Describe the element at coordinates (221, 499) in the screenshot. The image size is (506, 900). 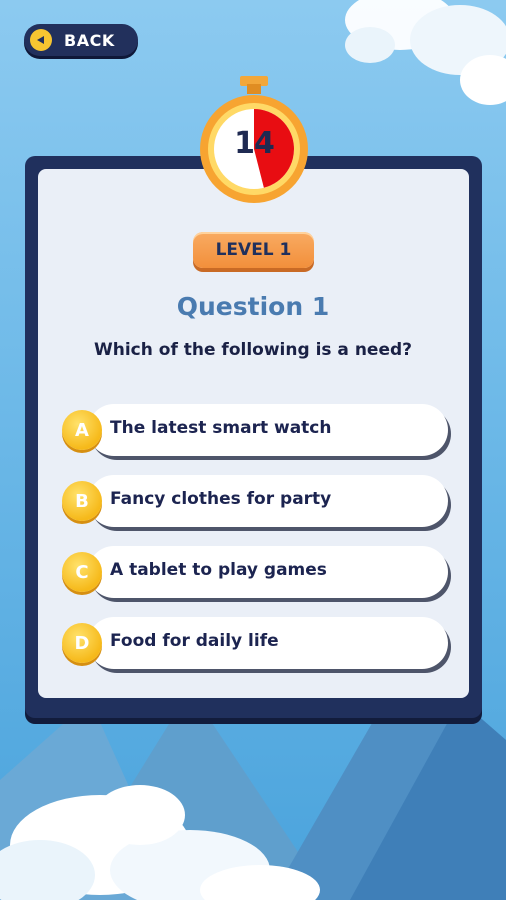
I see `option-b-text: Fancy clothes for party` at that location.